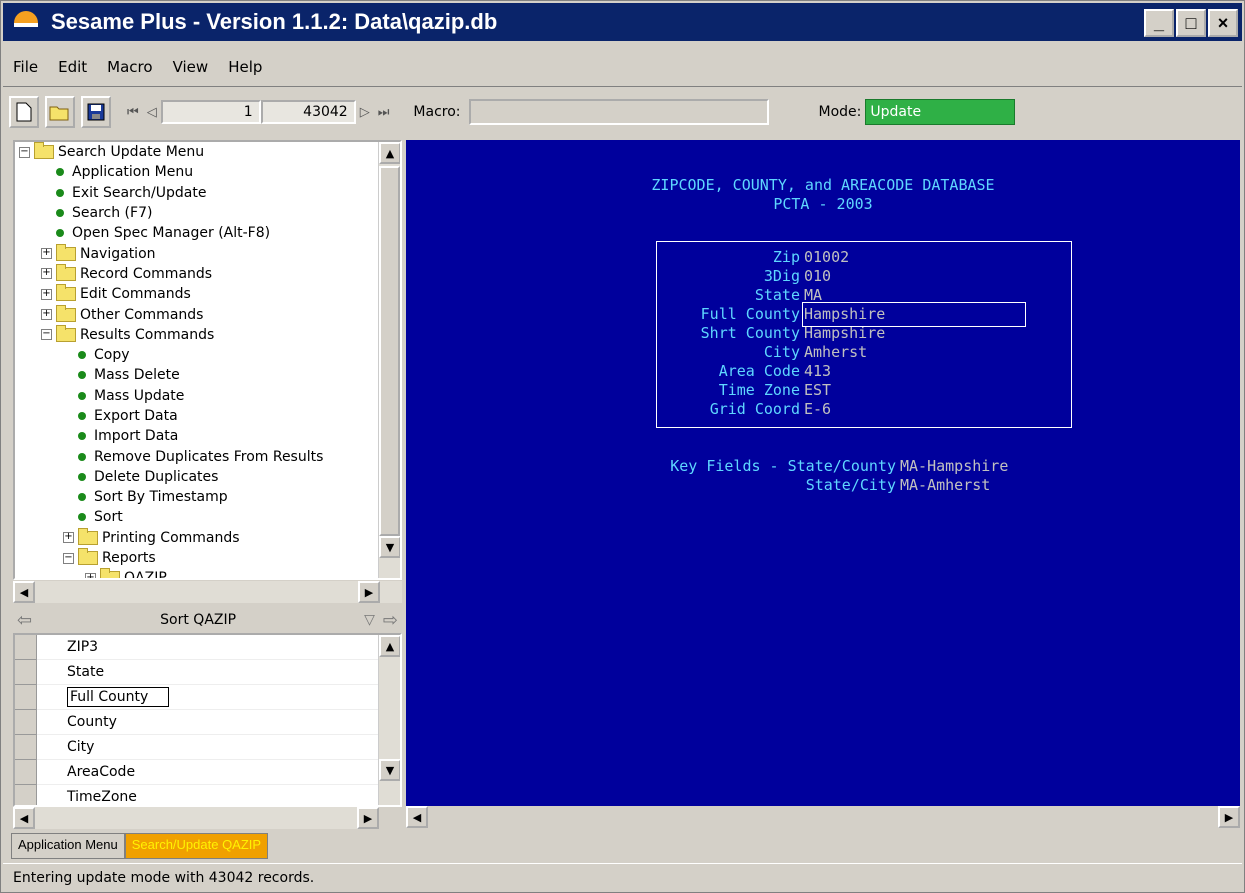  I want to click on maximize-button: □, so click(1191, 23).